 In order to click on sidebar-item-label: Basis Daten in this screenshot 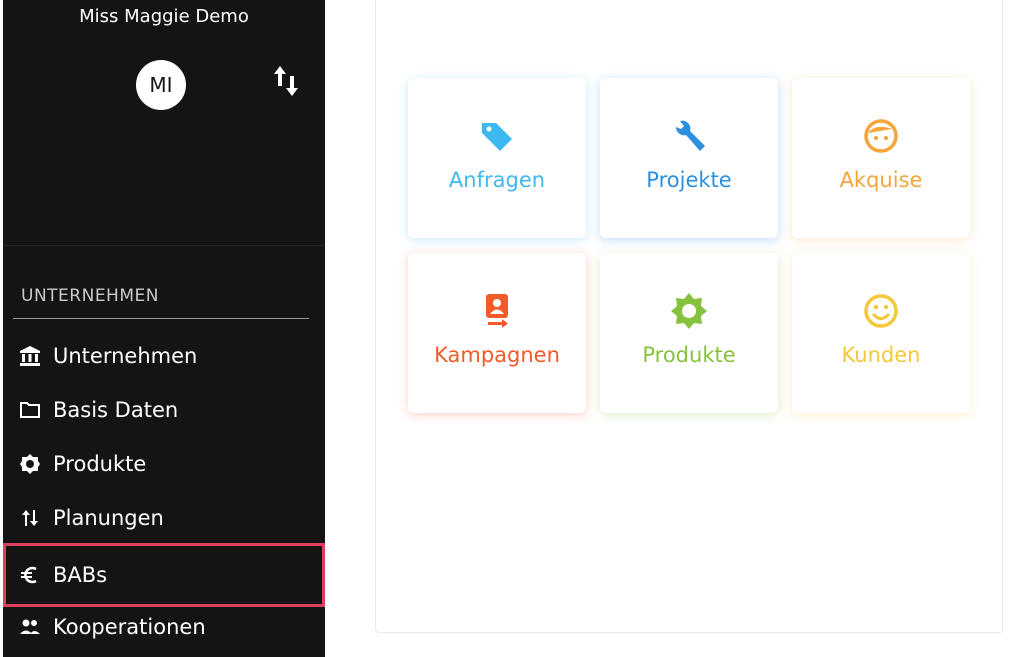, I will do `click(116, 410)`.